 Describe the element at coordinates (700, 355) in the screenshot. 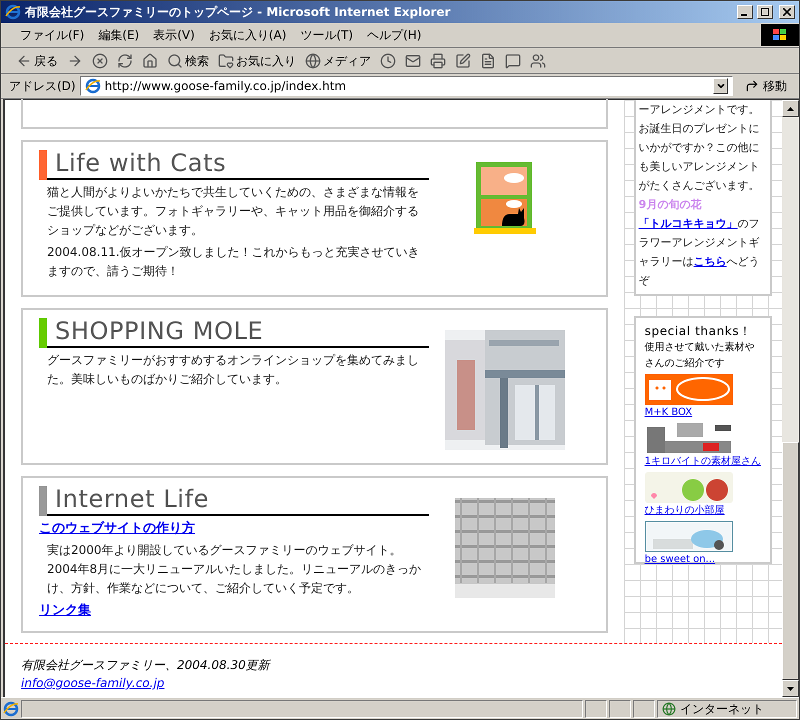

I see `thanks-text: 使用させて戴いた素材やさんのご紹介です` at that location.